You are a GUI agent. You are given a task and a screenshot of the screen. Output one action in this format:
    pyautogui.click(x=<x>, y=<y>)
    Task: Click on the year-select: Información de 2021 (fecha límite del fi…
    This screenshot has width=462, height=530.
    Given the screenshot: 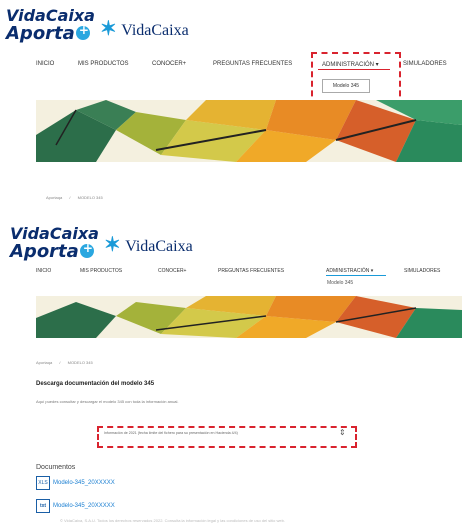 What is the action you would take?
    pyautogui.click(x=220, y=433)
    